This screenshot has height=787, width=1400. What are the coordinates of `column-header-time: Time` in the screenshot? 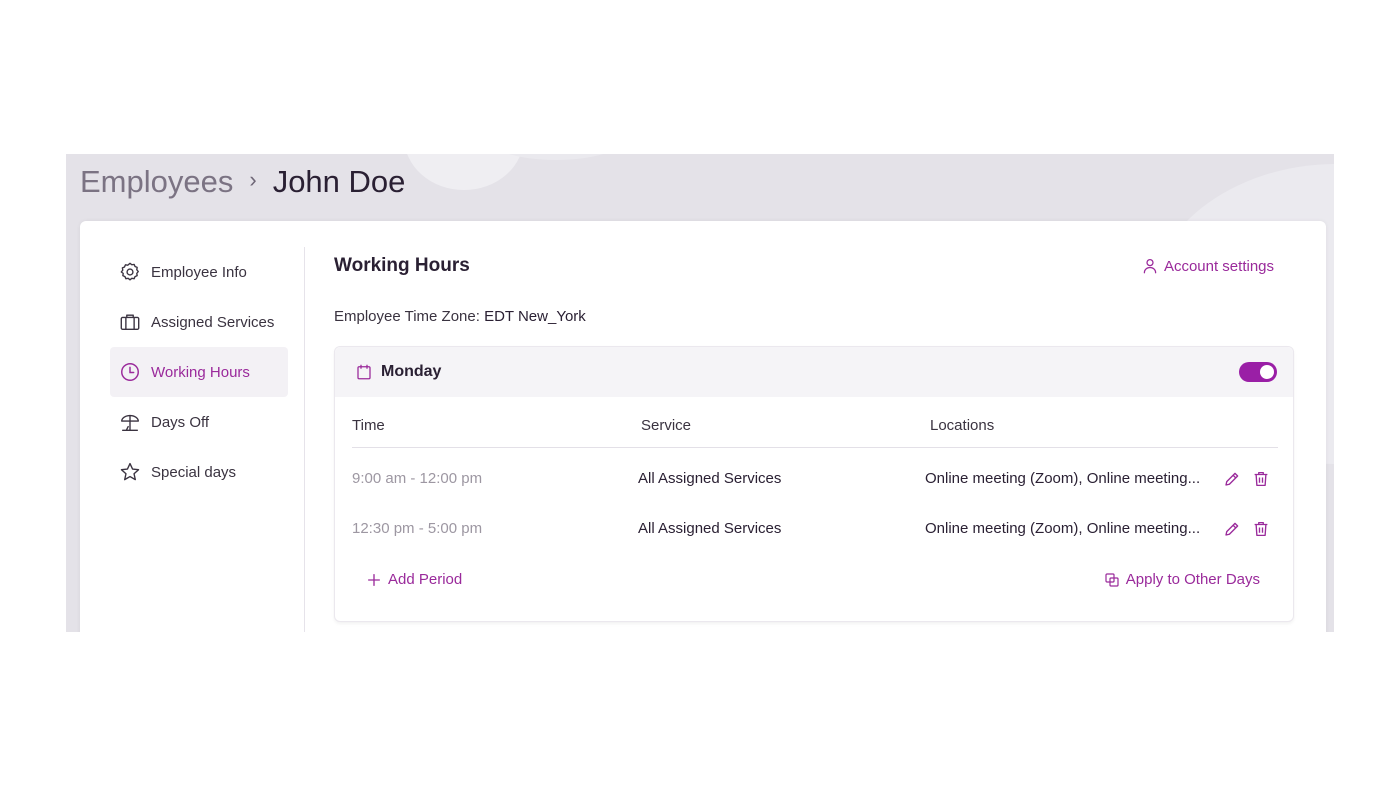 It's located at (368, 425).